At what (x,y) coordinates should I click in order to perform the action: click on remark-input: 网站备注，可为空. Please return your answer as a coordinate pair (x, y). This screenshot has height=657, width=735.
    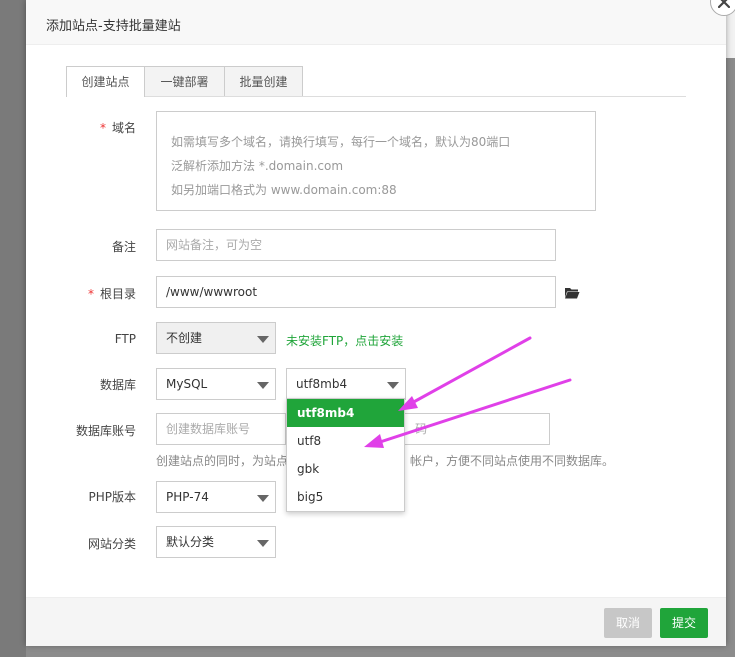
    Looking at the image, I should click on (356, 245).